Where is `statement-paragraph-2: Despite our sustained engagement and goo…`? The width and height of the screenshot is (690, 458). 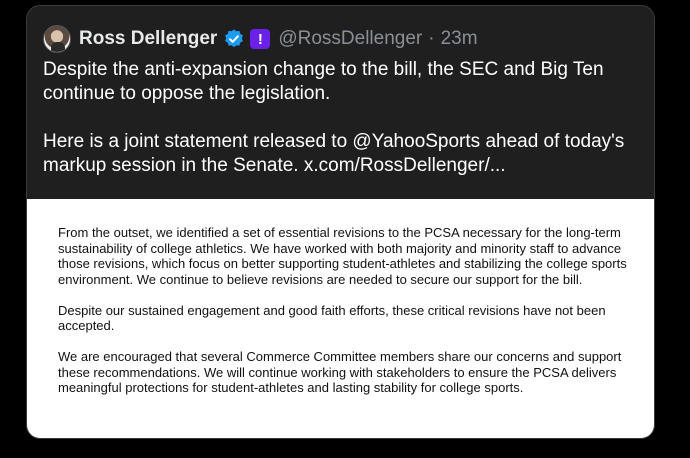 statement-paragraph-2: Despite our sustained engagement and goo… is located at coordinates (332, 318).